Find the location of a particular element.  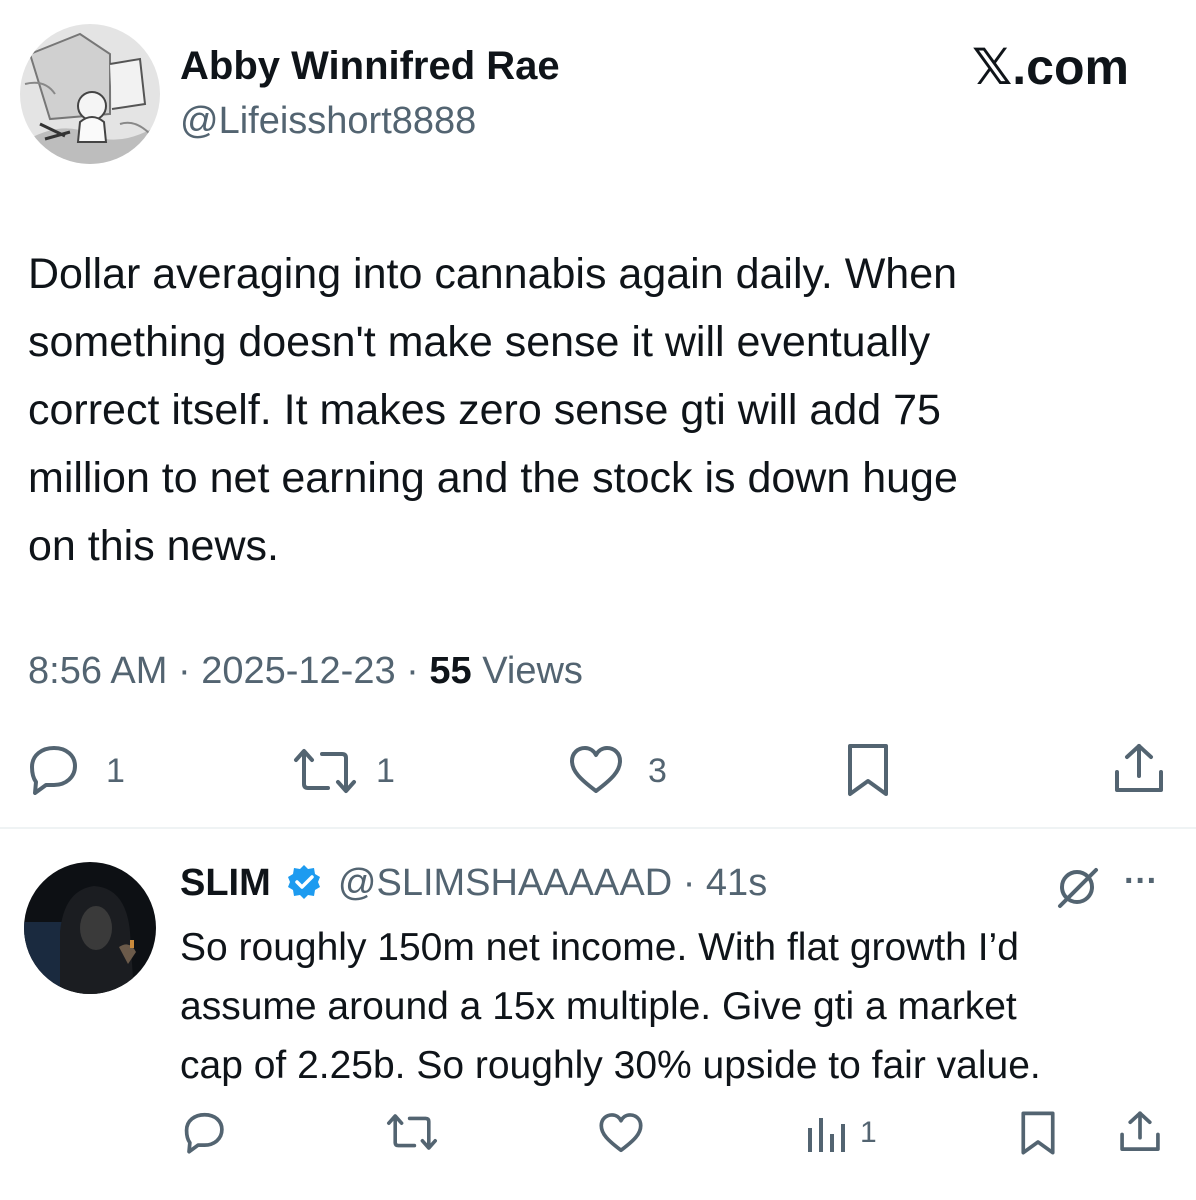

views-count: 55 is located at coordinates (450, 671).